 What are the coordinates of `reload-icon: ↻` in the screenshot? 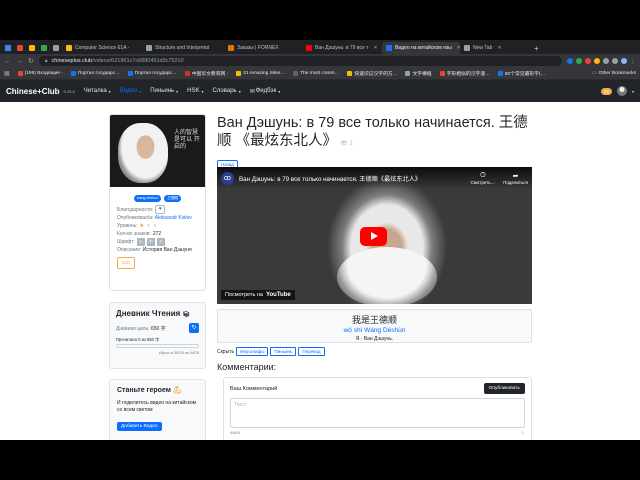 It's located at (31, 61).